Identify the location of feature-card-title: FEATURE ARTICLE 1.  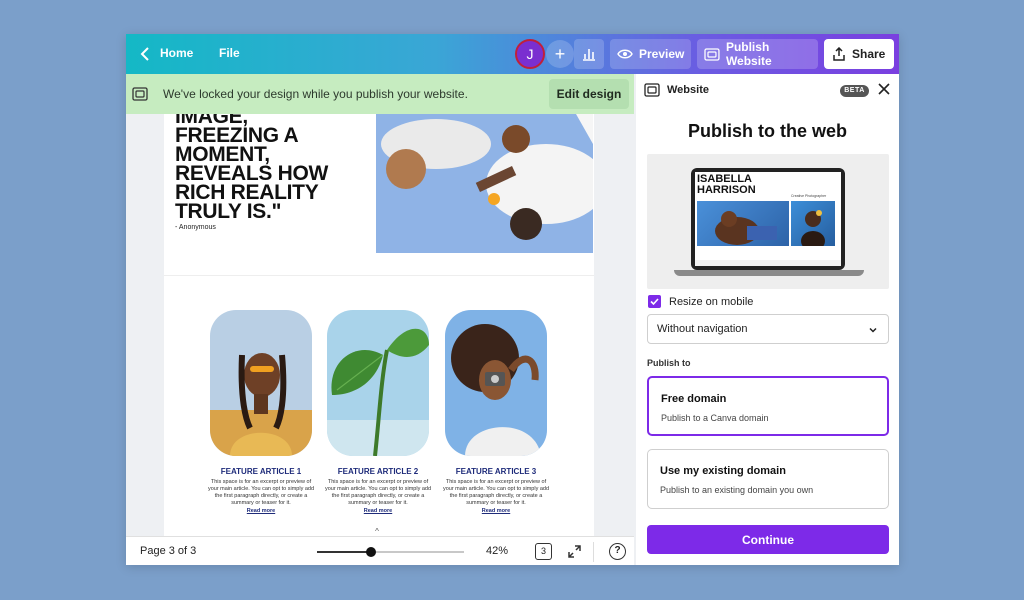
(261, 471).